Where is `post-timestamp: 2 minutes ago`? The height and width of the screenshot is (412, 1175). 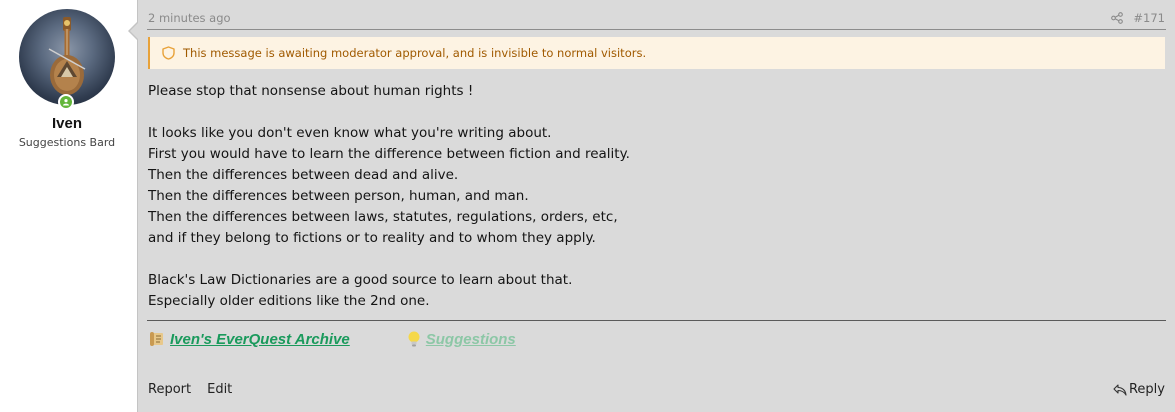 post-timestamp: 2 minutes ago is located at coordinates (189, 18).